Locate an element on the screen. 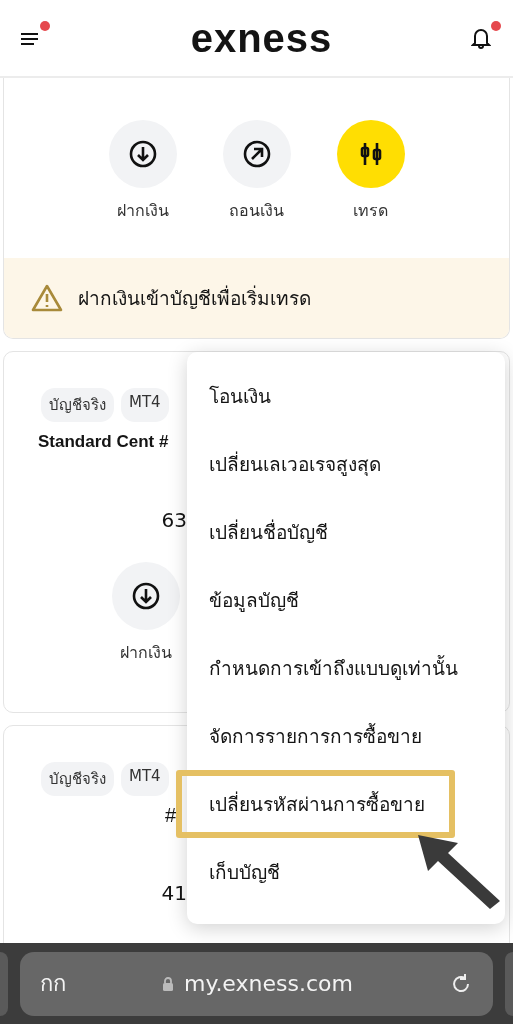 This screenshot has height=1024, width=513. logo: exness is located at coordinates (261, 38).